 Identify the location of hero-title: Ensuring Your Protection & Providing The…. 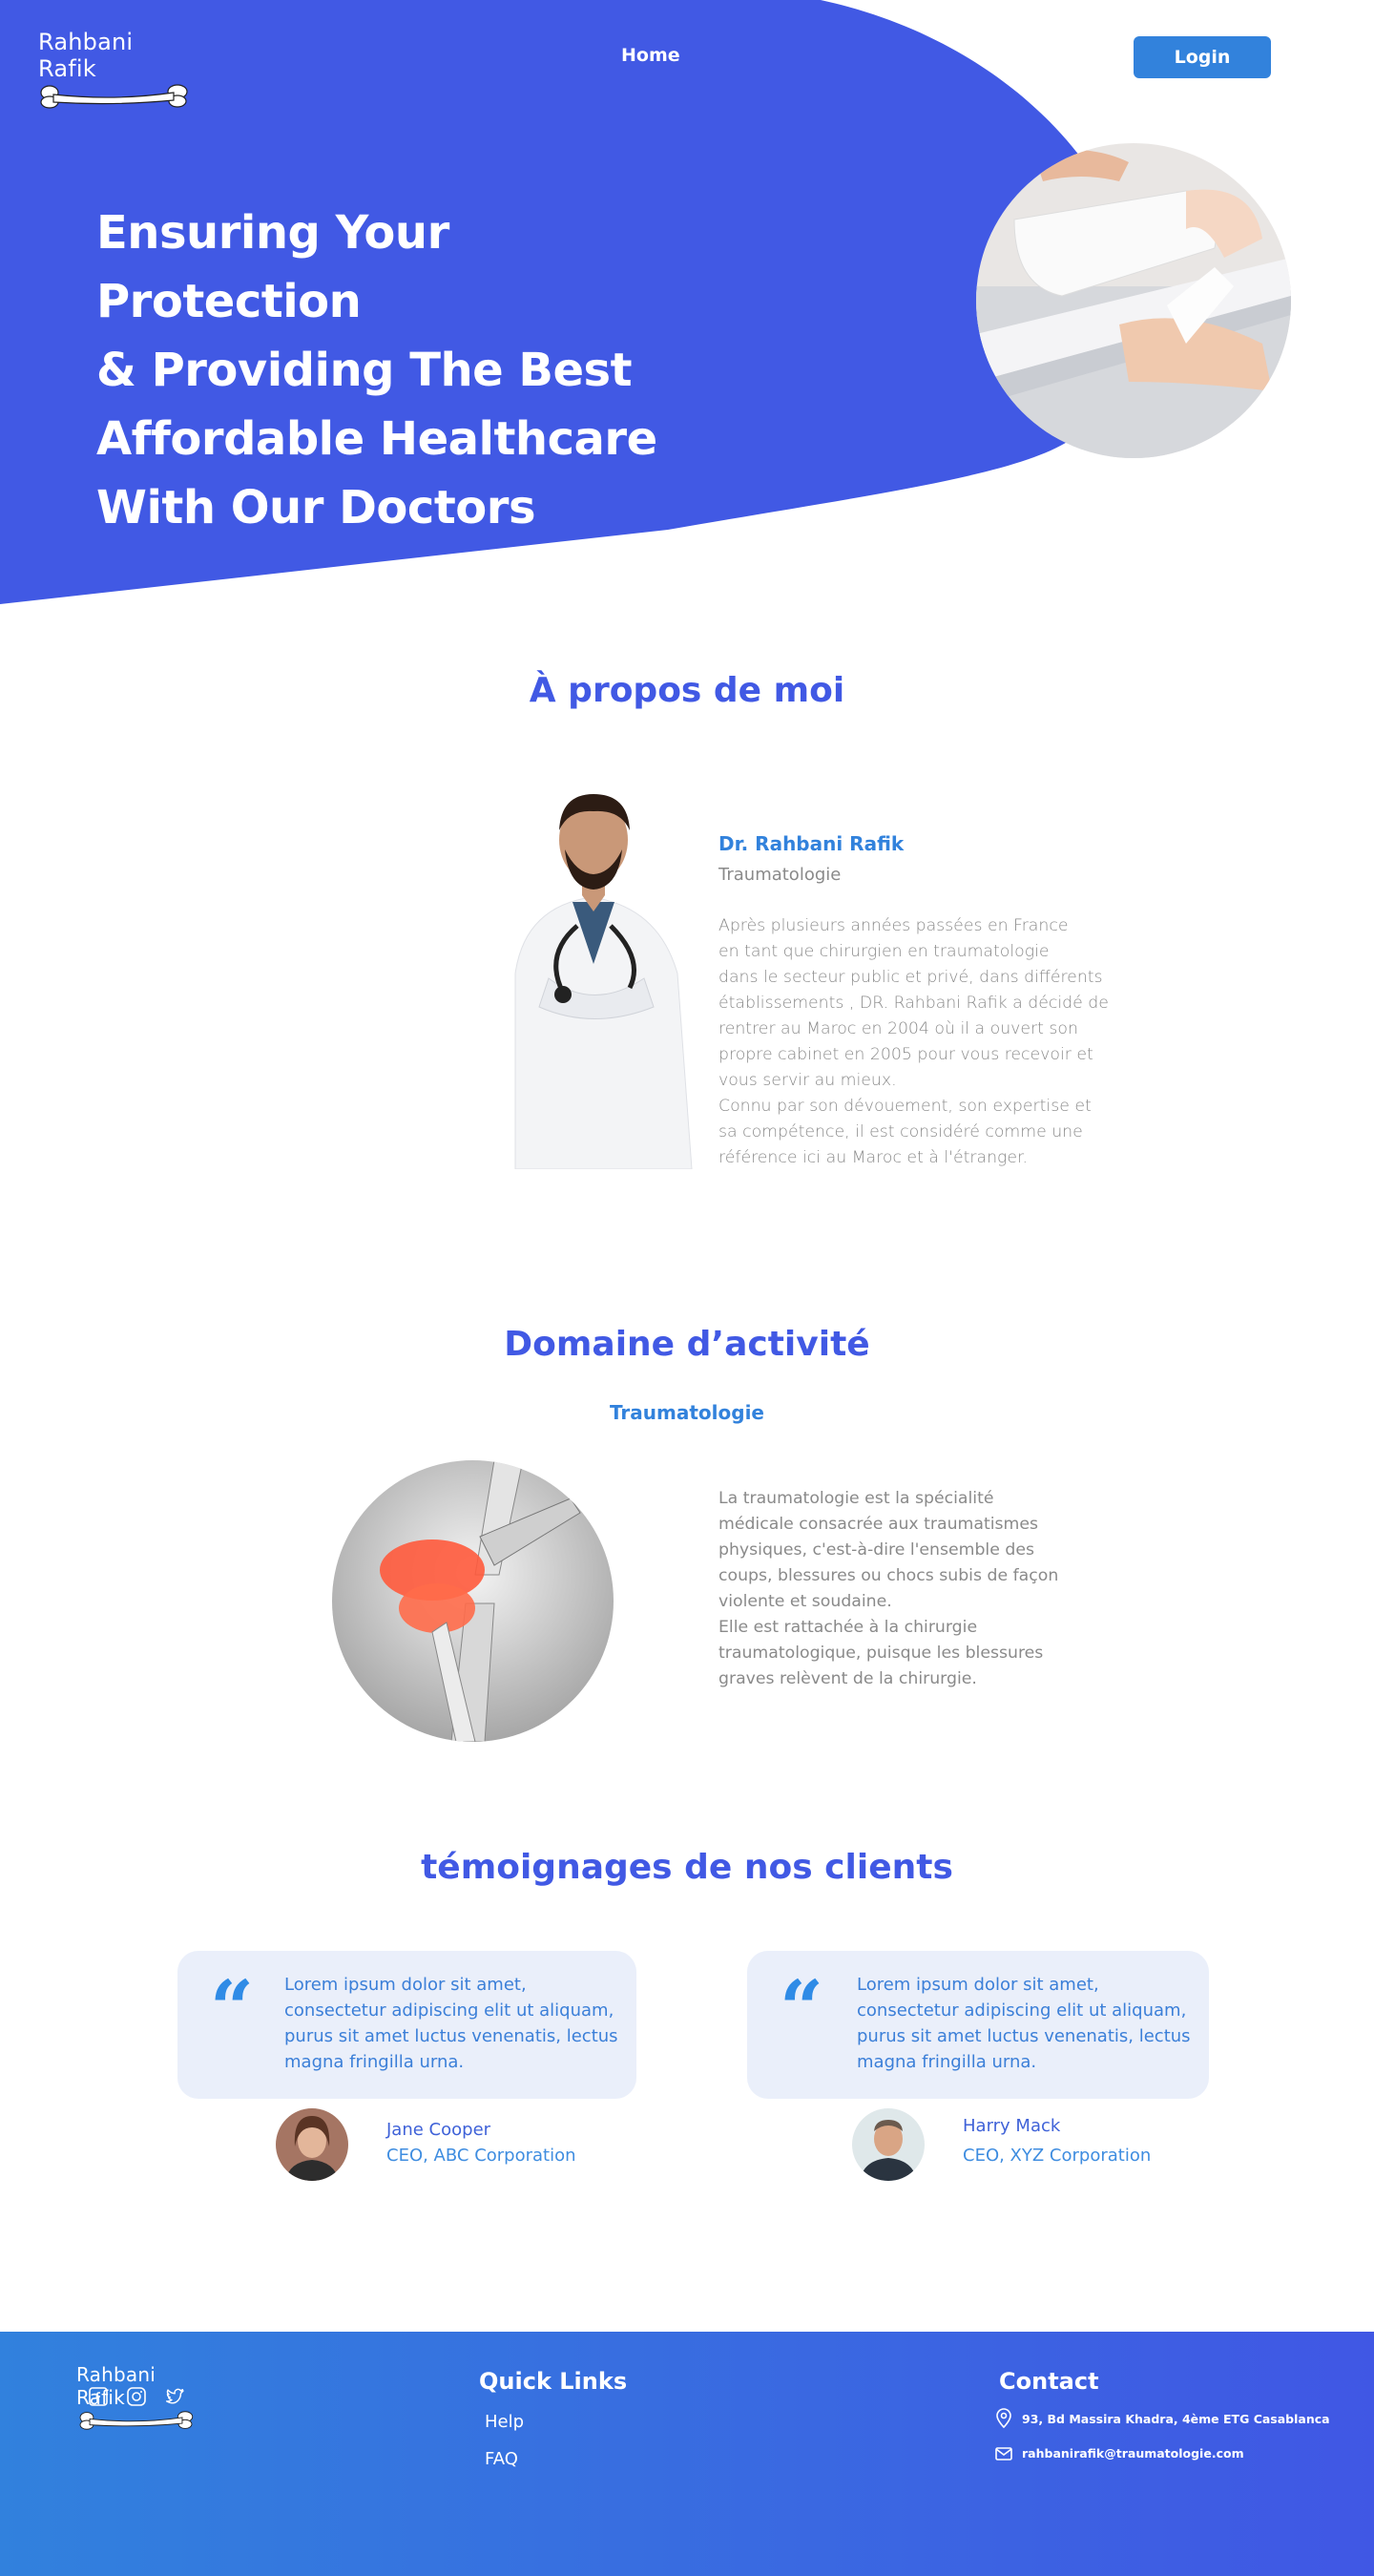
(402, 370).